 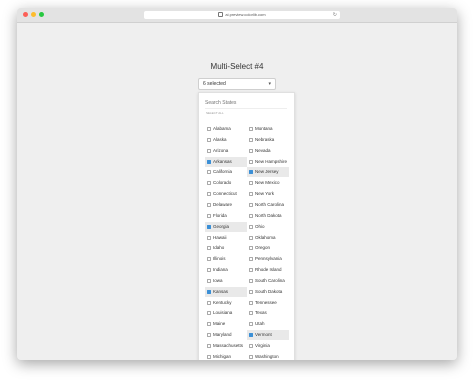 I want to click on search-input, so click(x=246, y=103).